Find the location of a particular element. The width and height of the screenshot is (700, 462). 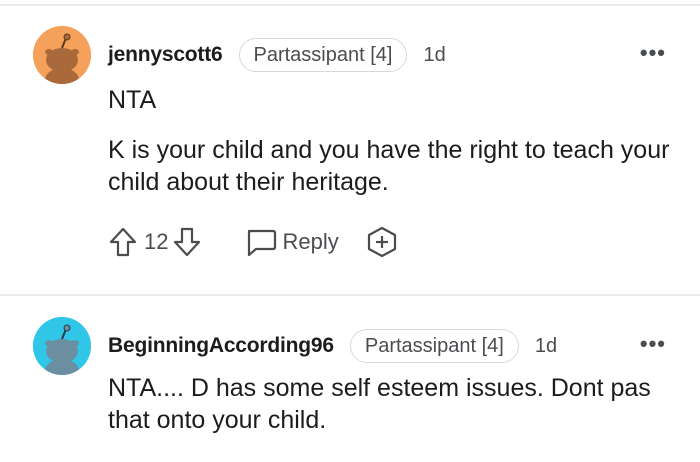

comment-actions: 12 Reply is located at coordinates (253, 242).